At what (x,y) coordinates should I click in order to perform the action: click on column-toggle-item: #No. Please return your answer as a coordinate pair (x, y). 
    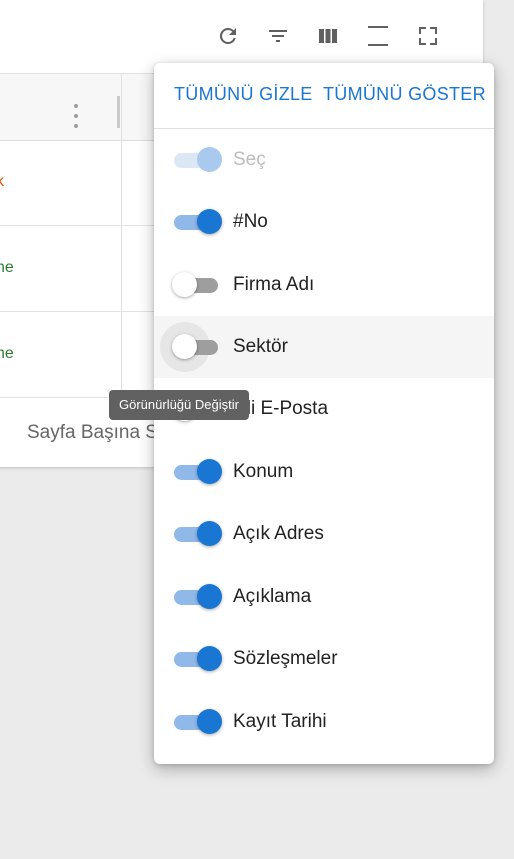
    Looking at the image, I should click on (324, 222).